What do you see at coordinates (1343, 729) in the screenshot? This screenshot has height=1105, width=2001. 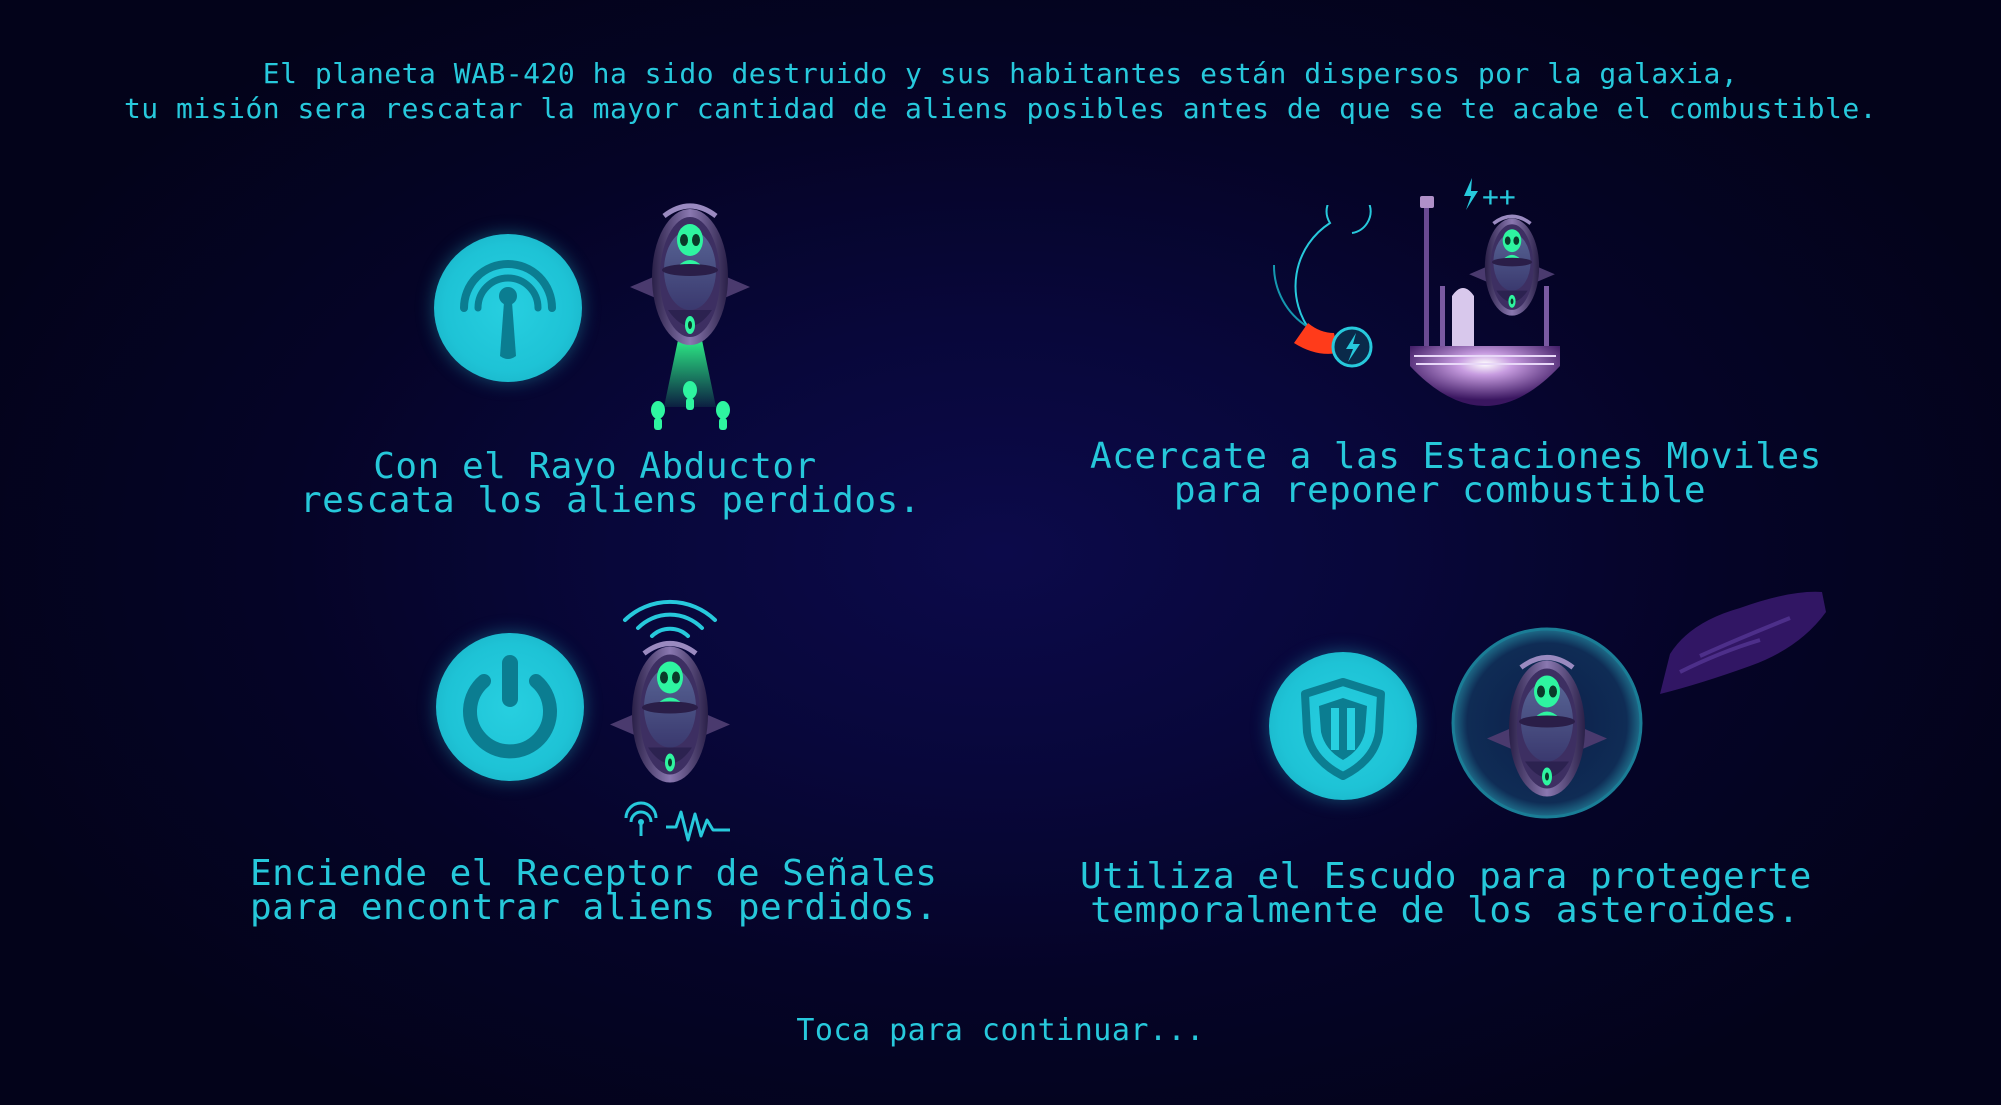 I see `shield-icon` at bounding box center [1343, 729].